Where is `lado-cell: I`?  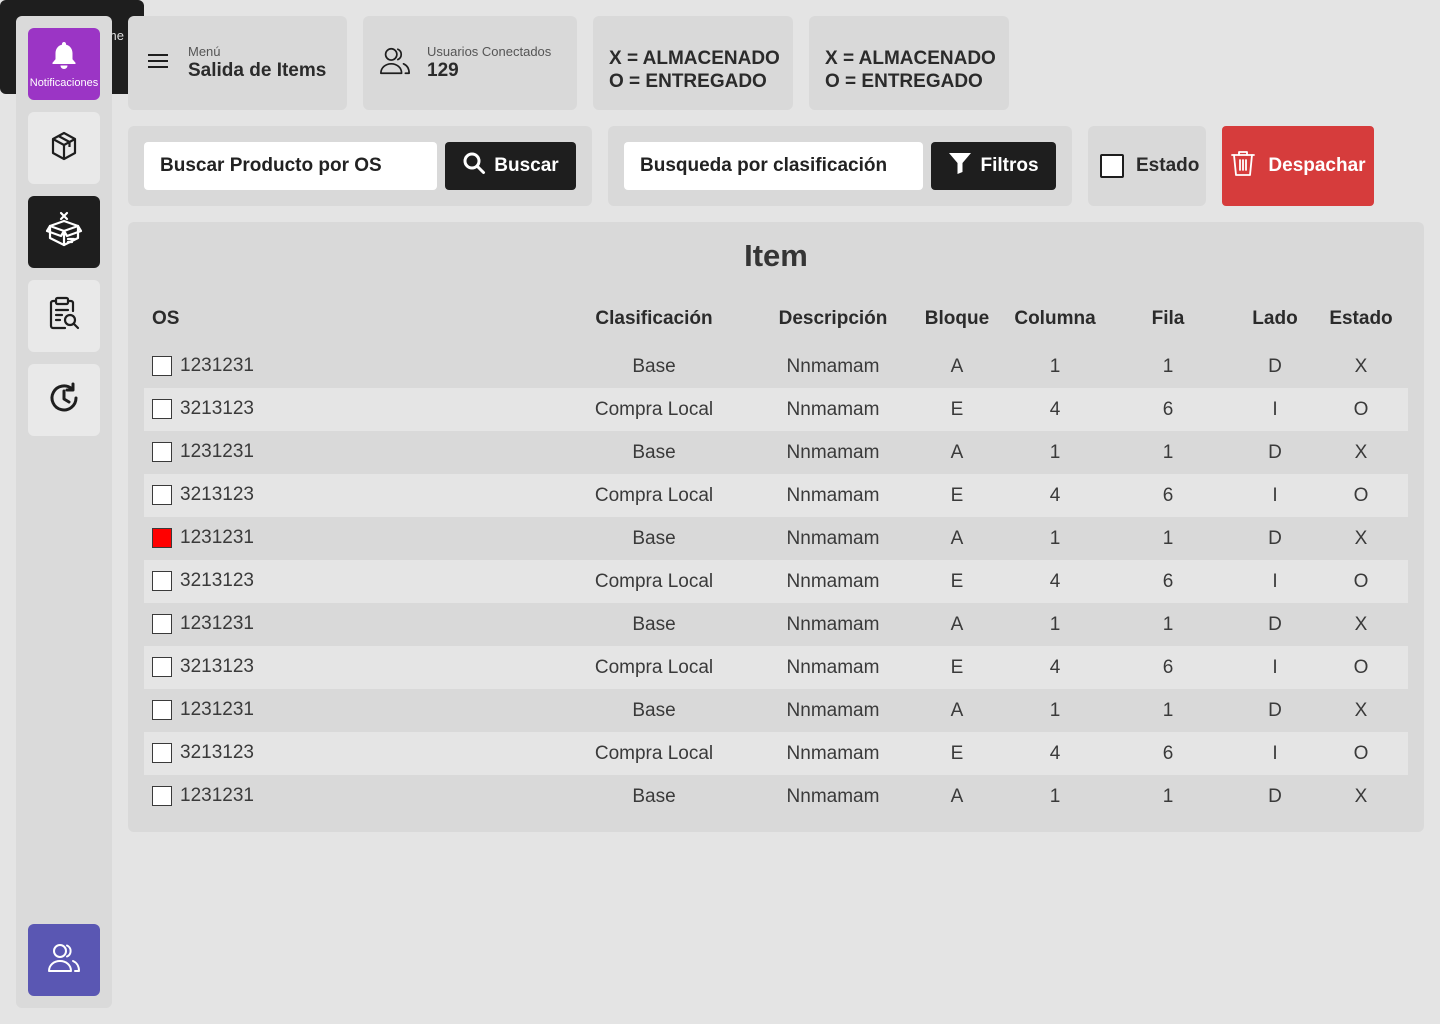 lado-cell: I is located at coordinates (1275, 495).